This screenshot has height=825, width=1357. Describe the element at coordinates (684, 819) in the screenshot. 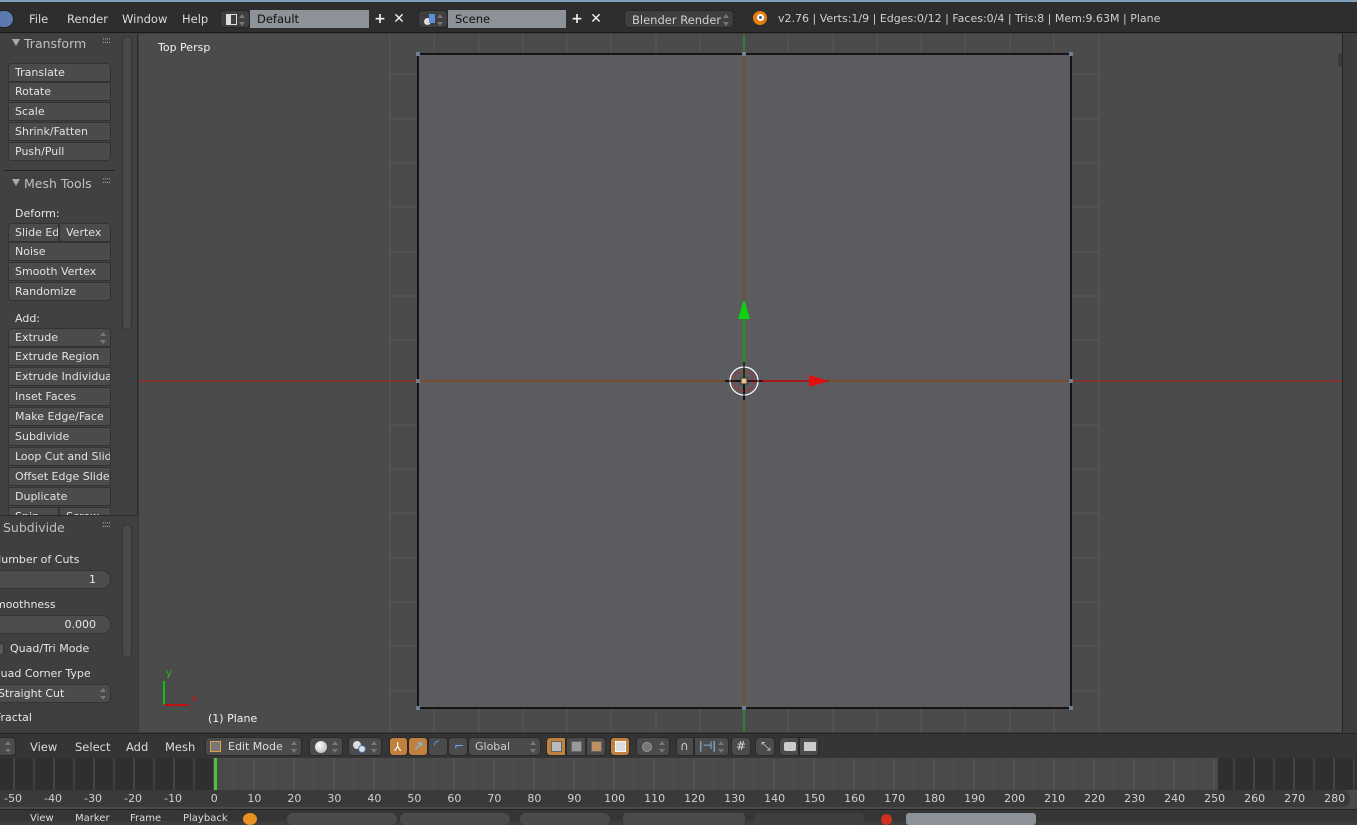

I see `playback-controls` at that location.